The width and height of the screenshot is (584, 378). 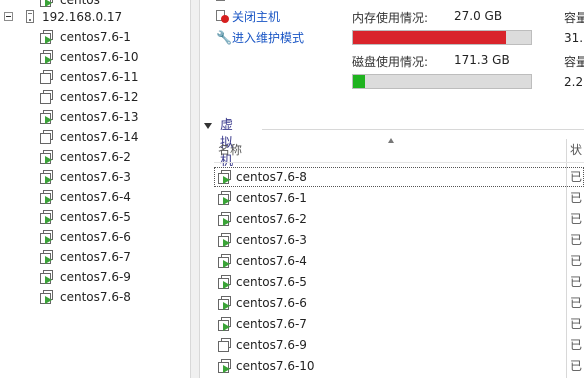 I want to click on tree-item-label: centos7.6-6, so click(x=95, y=237).